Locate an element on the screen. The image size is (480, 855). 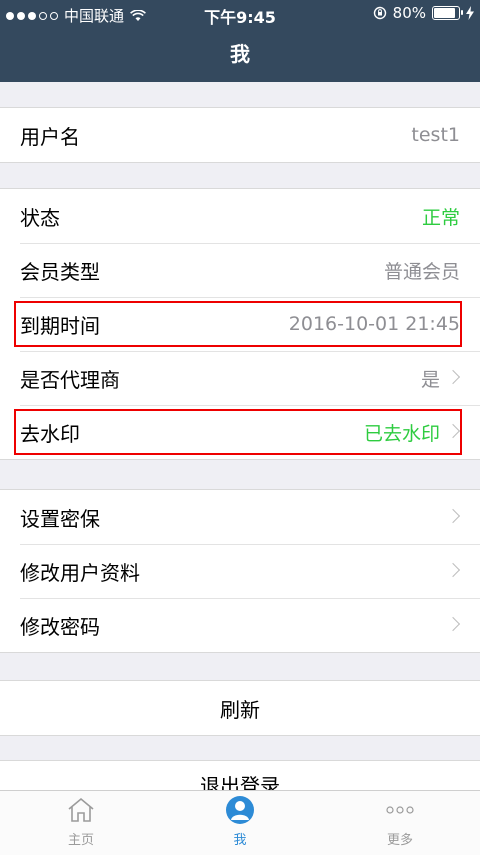
tab-me: 我 is located at coordinates (240, 821).